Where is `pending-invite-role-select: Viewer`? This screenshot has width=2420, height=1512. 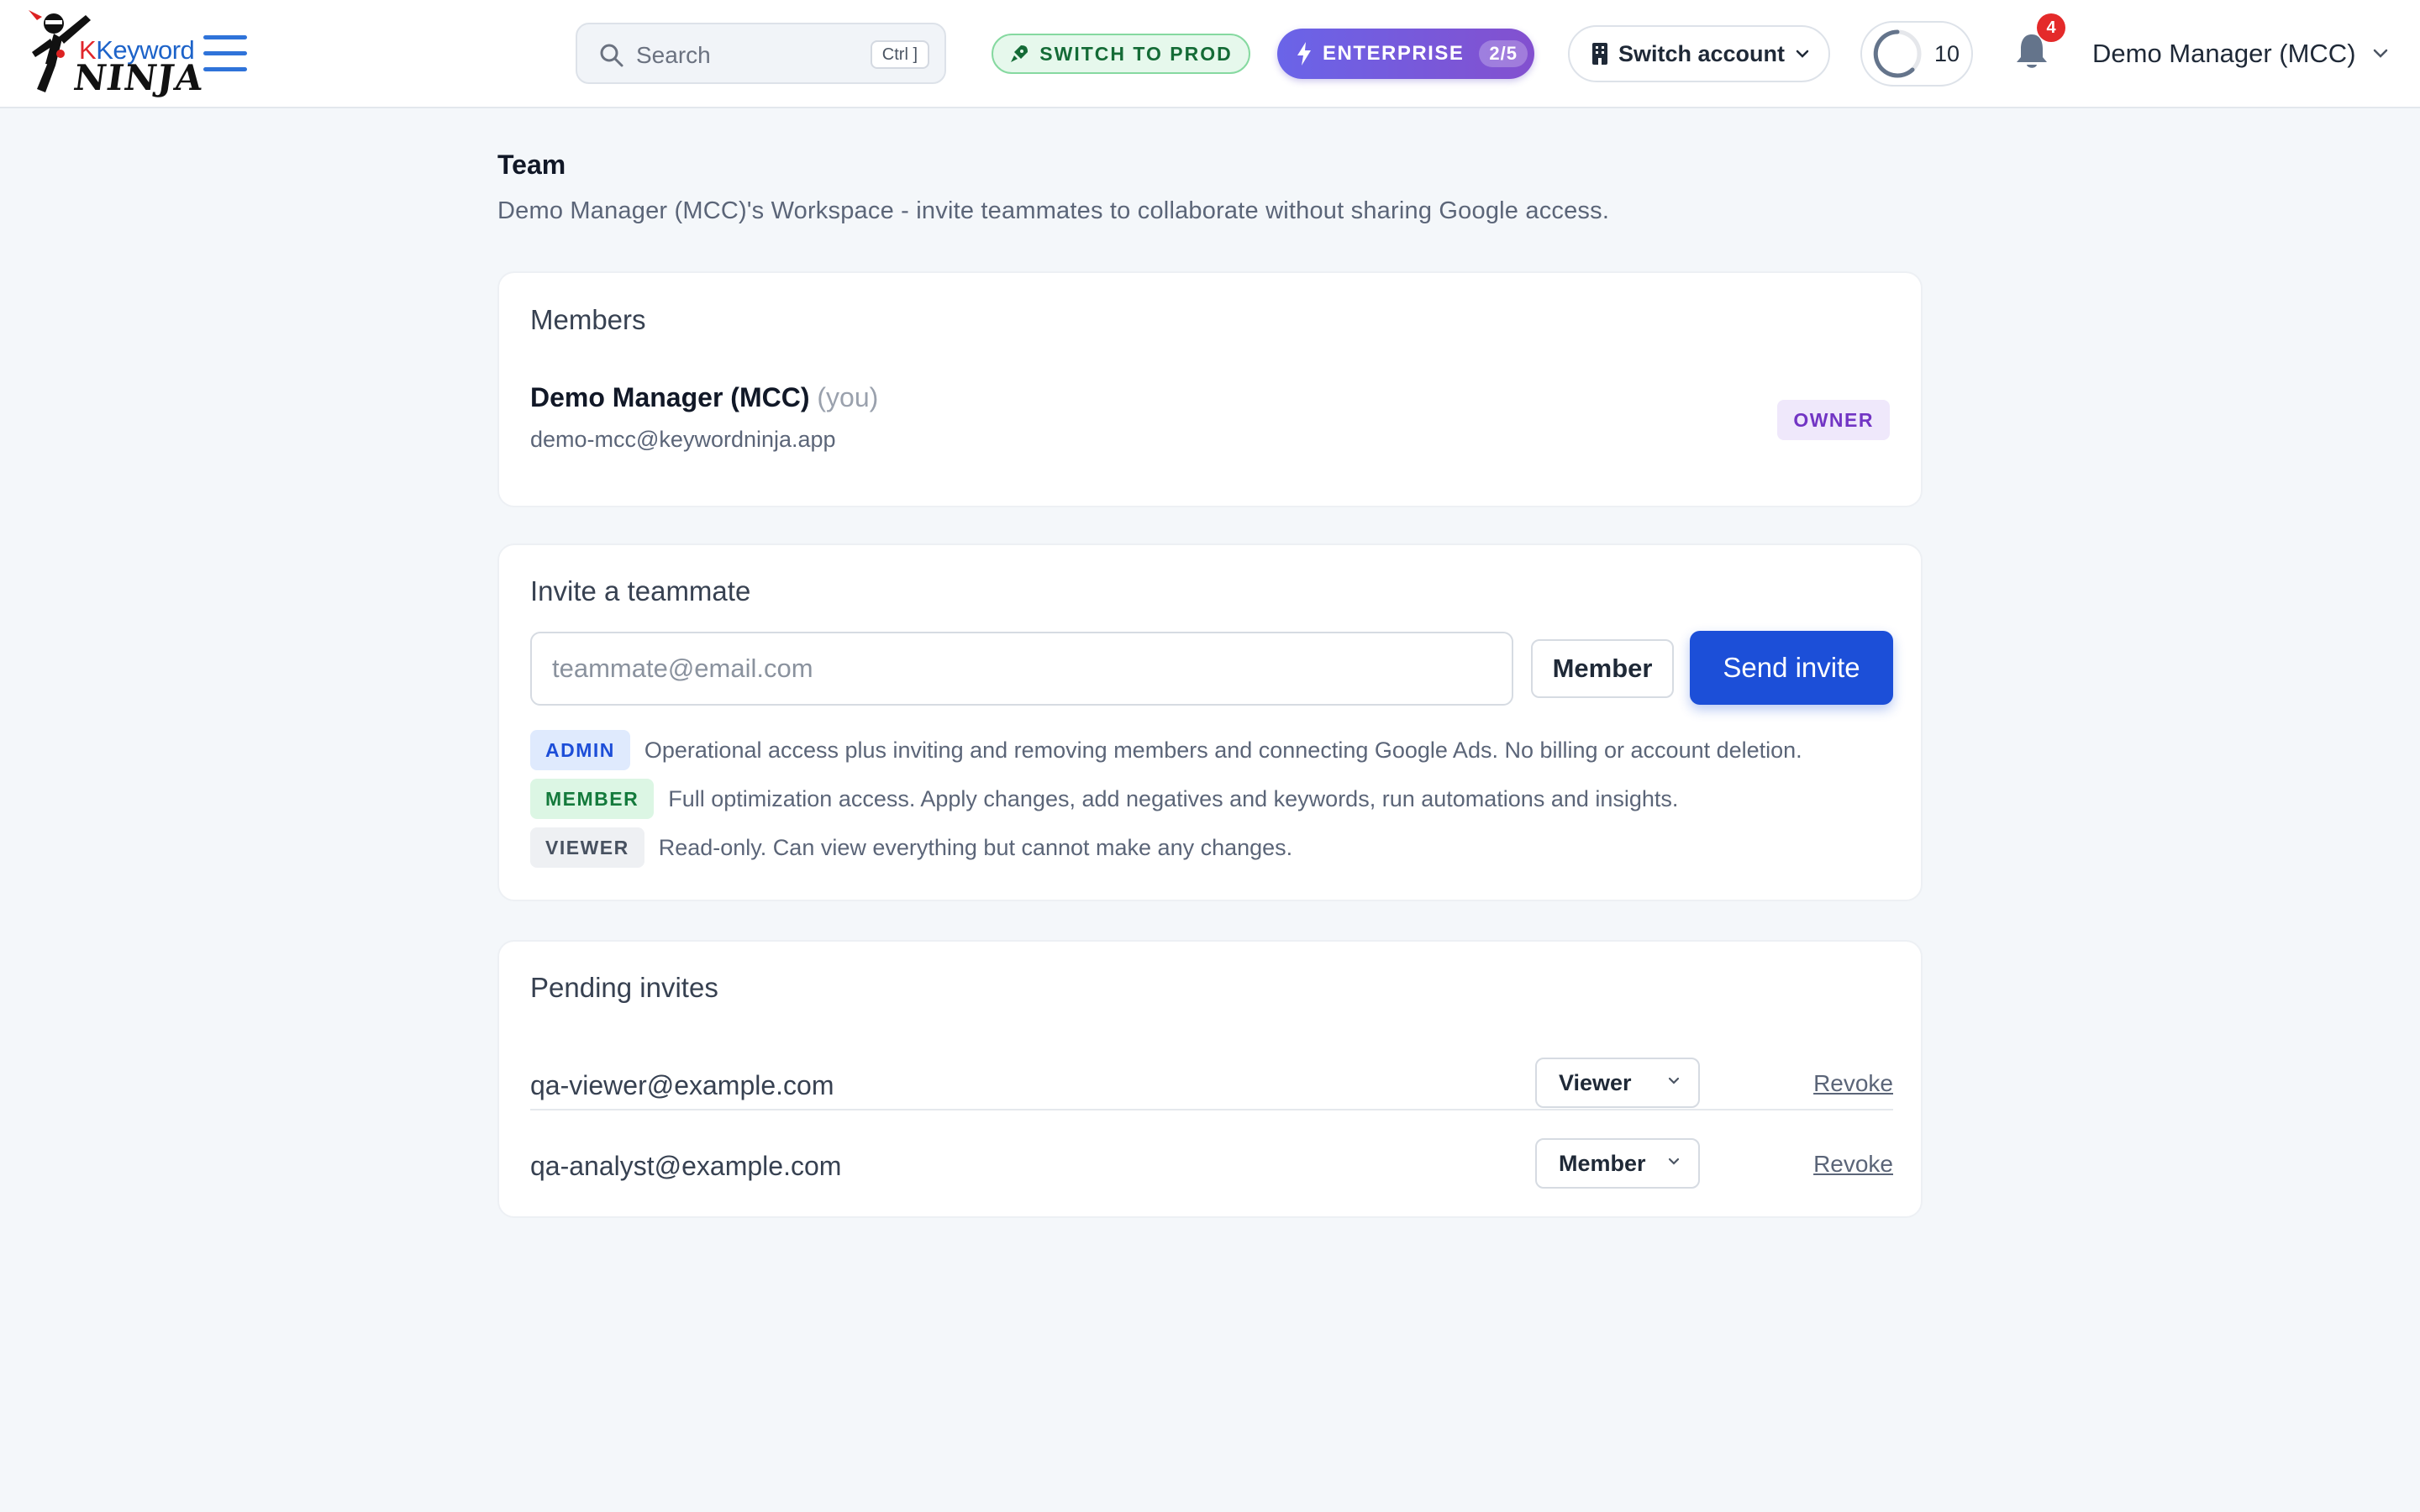 pending-invite-role-select: Viewer is located at coordinates (1618, 1083).